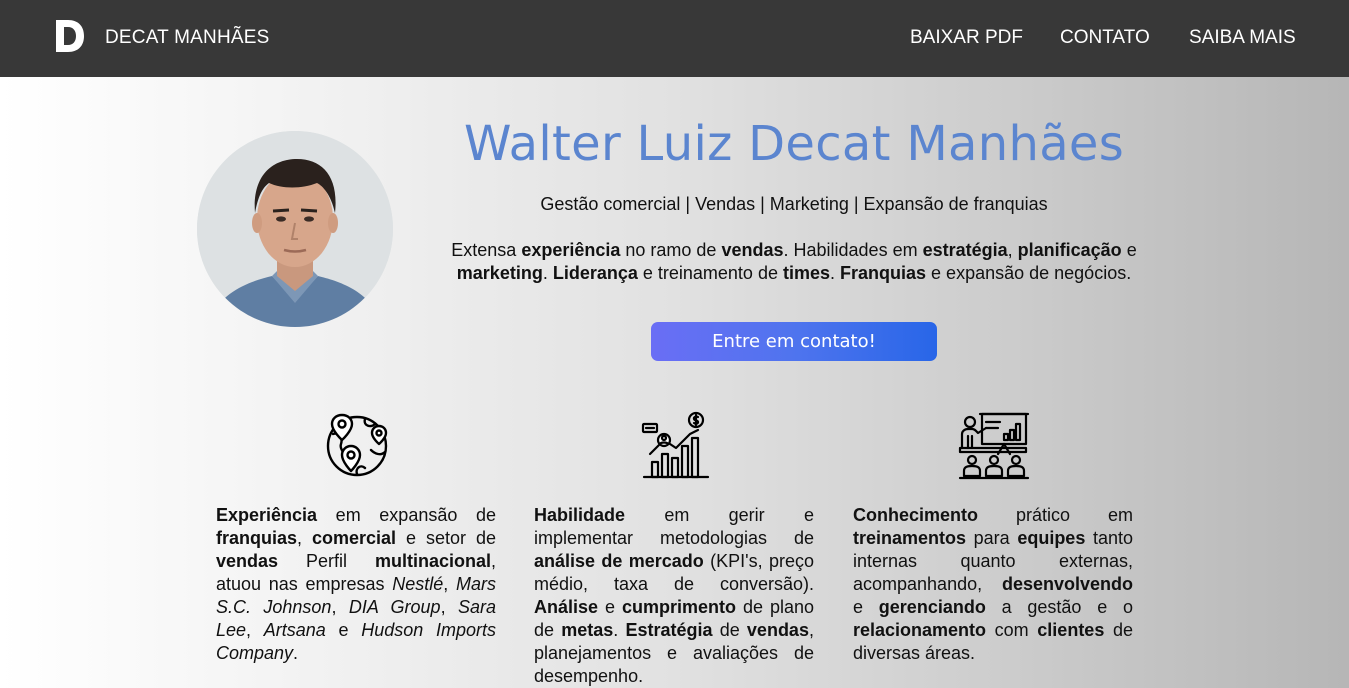 The image size is (1349, 688). I want to click on text-run: prático em, so click(1055, 515).